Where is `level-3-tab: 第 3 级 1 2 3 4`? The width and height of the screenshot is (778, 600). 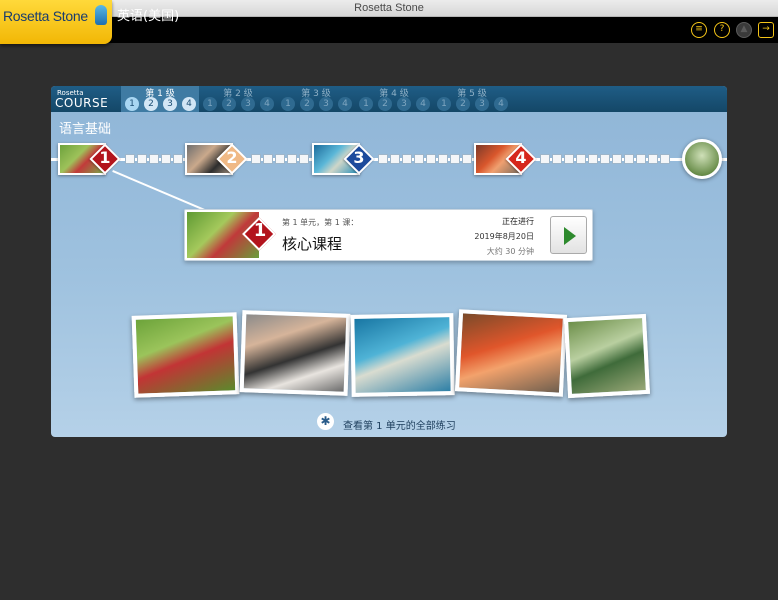 level-3-tab: 第 3 级 1 2 3 4 is located at coordinates (316, 99).